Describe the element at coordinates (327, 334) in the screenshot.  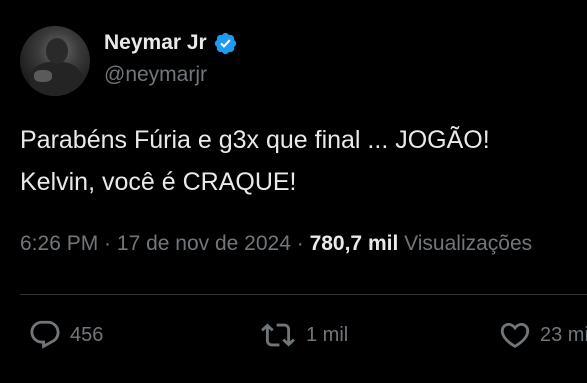
I see `retweet-count: 1 mil` at that location.